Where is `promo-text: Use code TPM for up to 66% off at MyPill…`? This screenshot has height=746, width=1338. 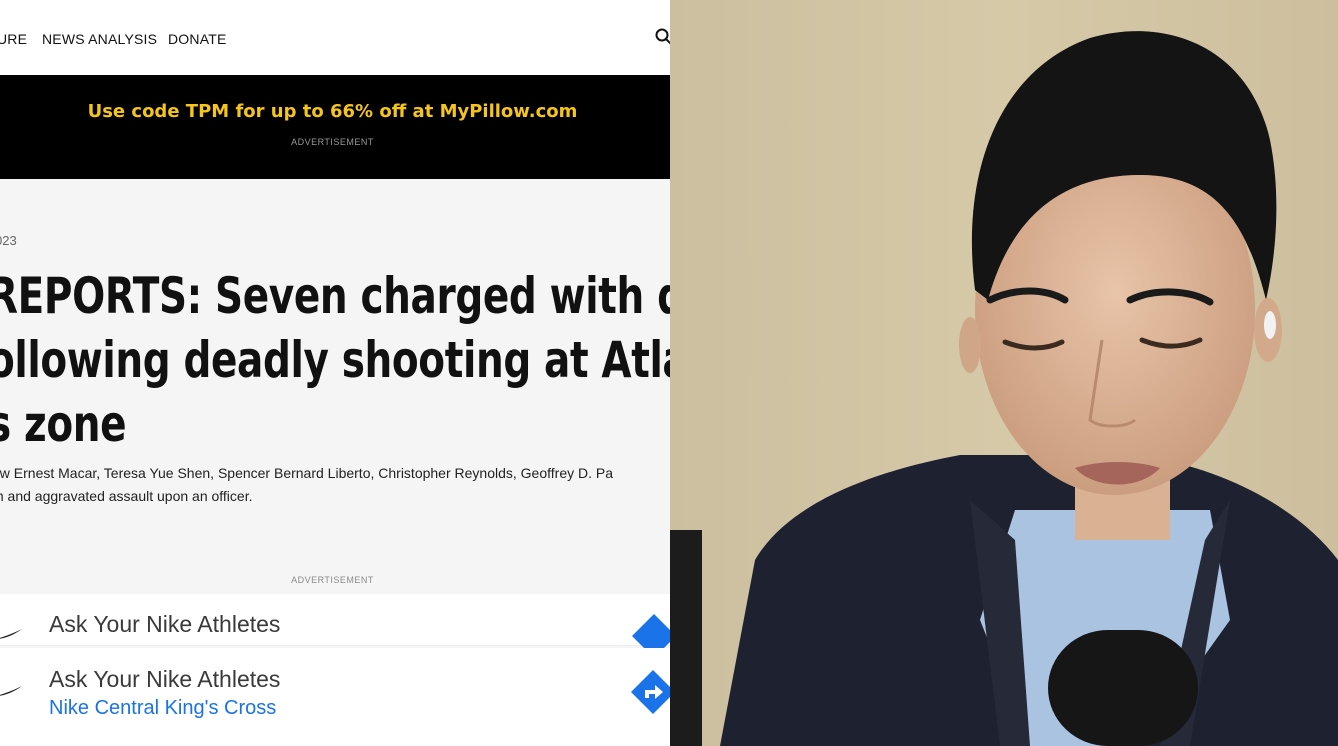
promo-text: Use code TPM for up to 66% off at MyPill… is located at coordinates (332, 111).